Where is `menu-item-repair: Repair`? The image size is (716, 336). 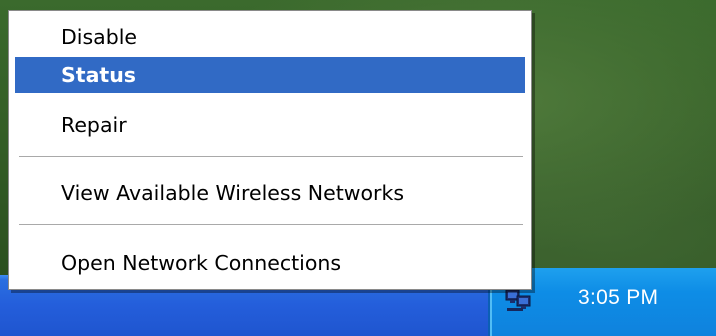
menu-item-repair: Repair is located at coordinates (270, 125).